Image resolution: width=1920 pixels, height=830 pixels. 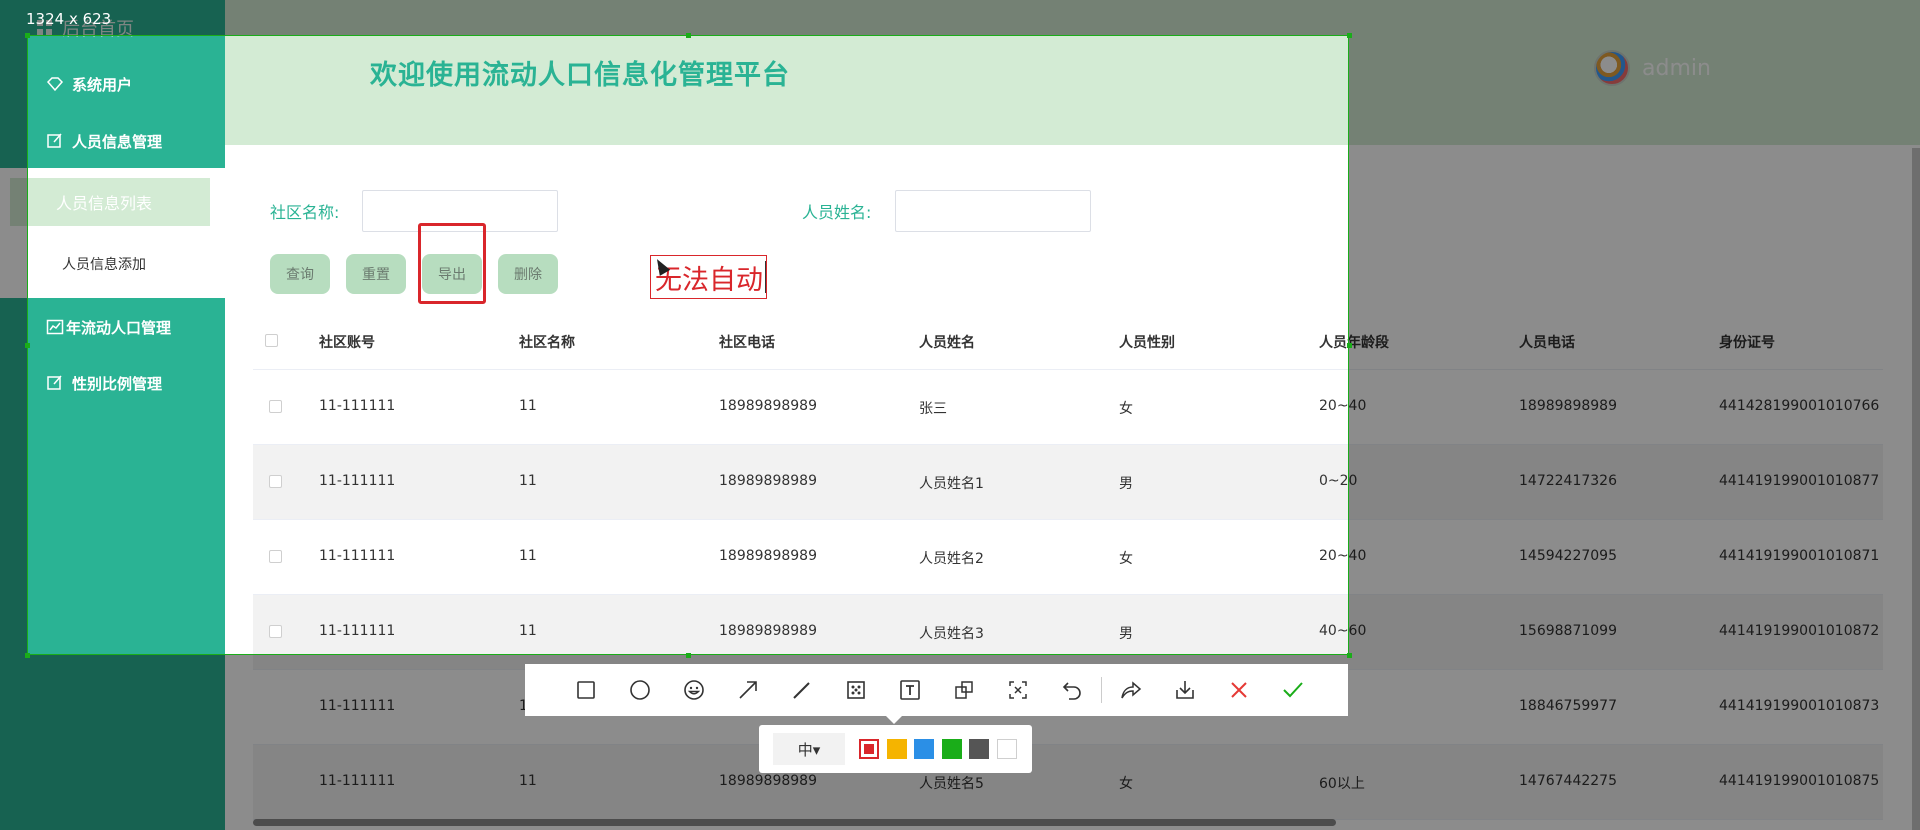 What do you see at coordinates (869, 749) in the screenshot?
I see `color-swatch-red` at bounding box center [869, 749].